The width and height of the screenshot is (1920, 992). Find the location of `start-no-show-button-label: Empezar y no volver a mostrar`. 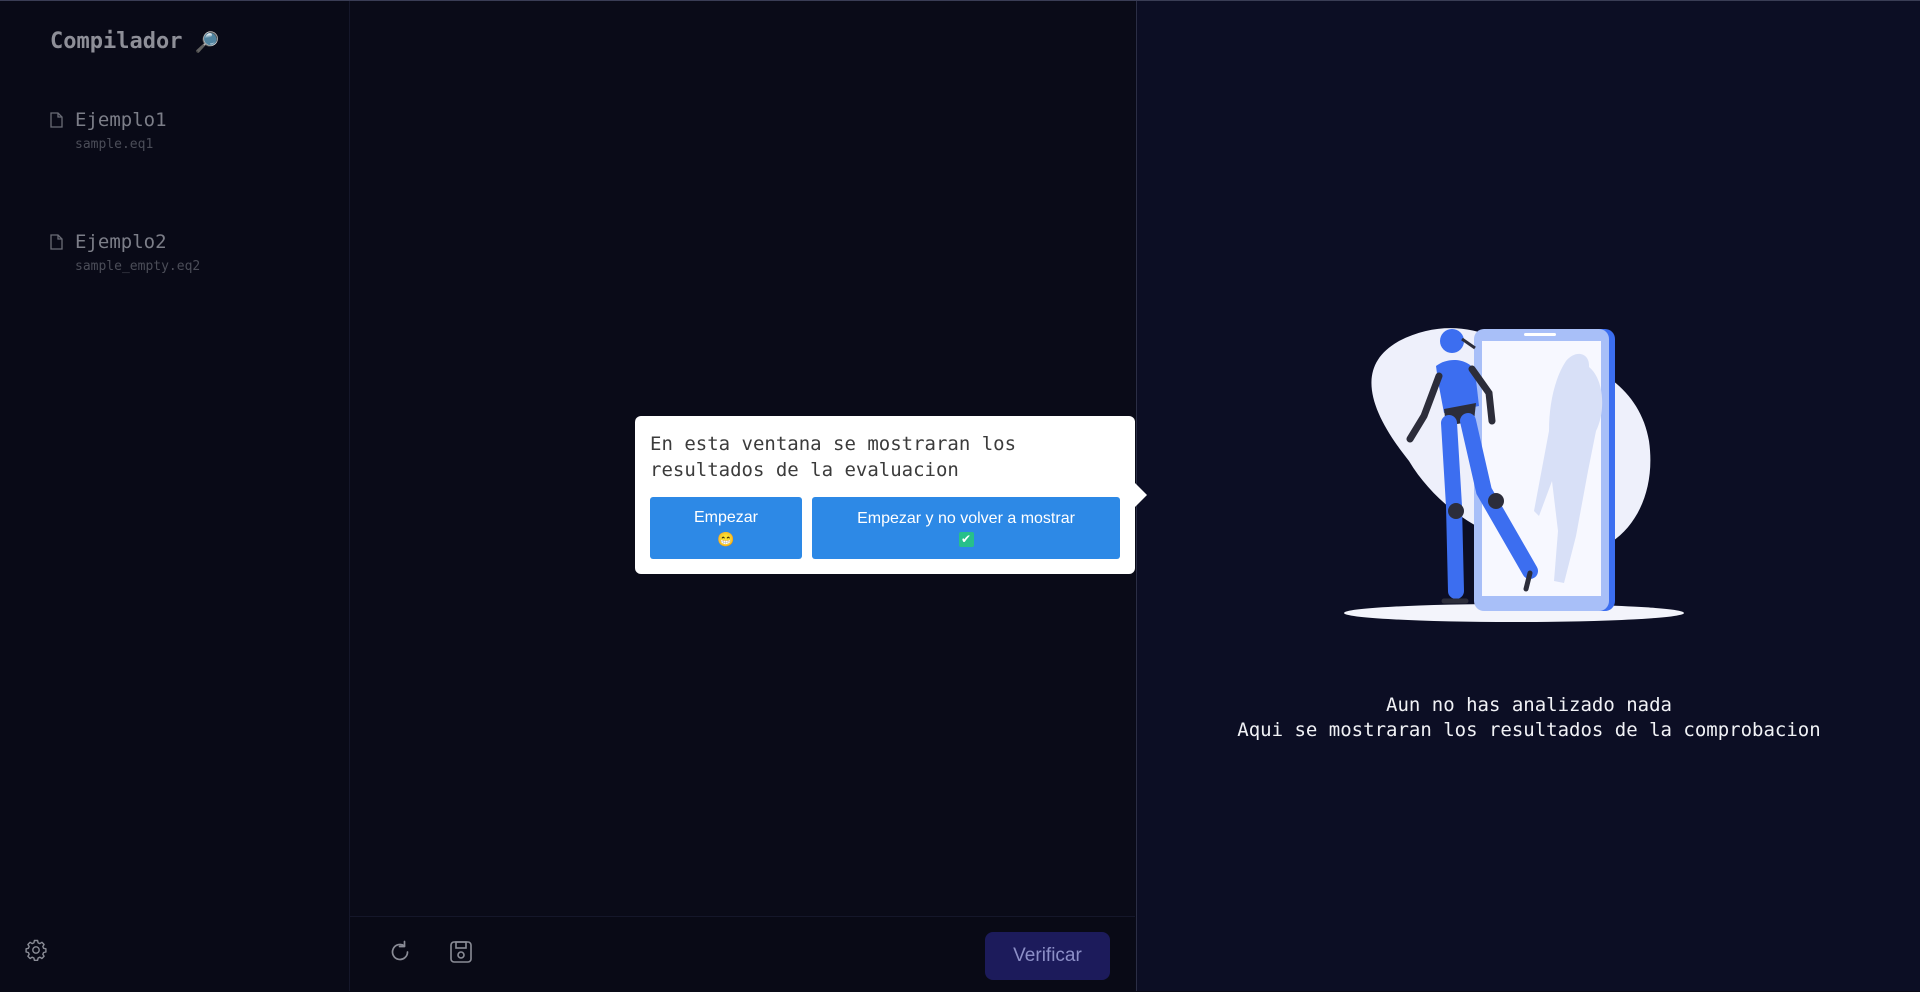

start-no-show-button-label: Empezar y no volver a mostrar is located at coordinates (966, 518).